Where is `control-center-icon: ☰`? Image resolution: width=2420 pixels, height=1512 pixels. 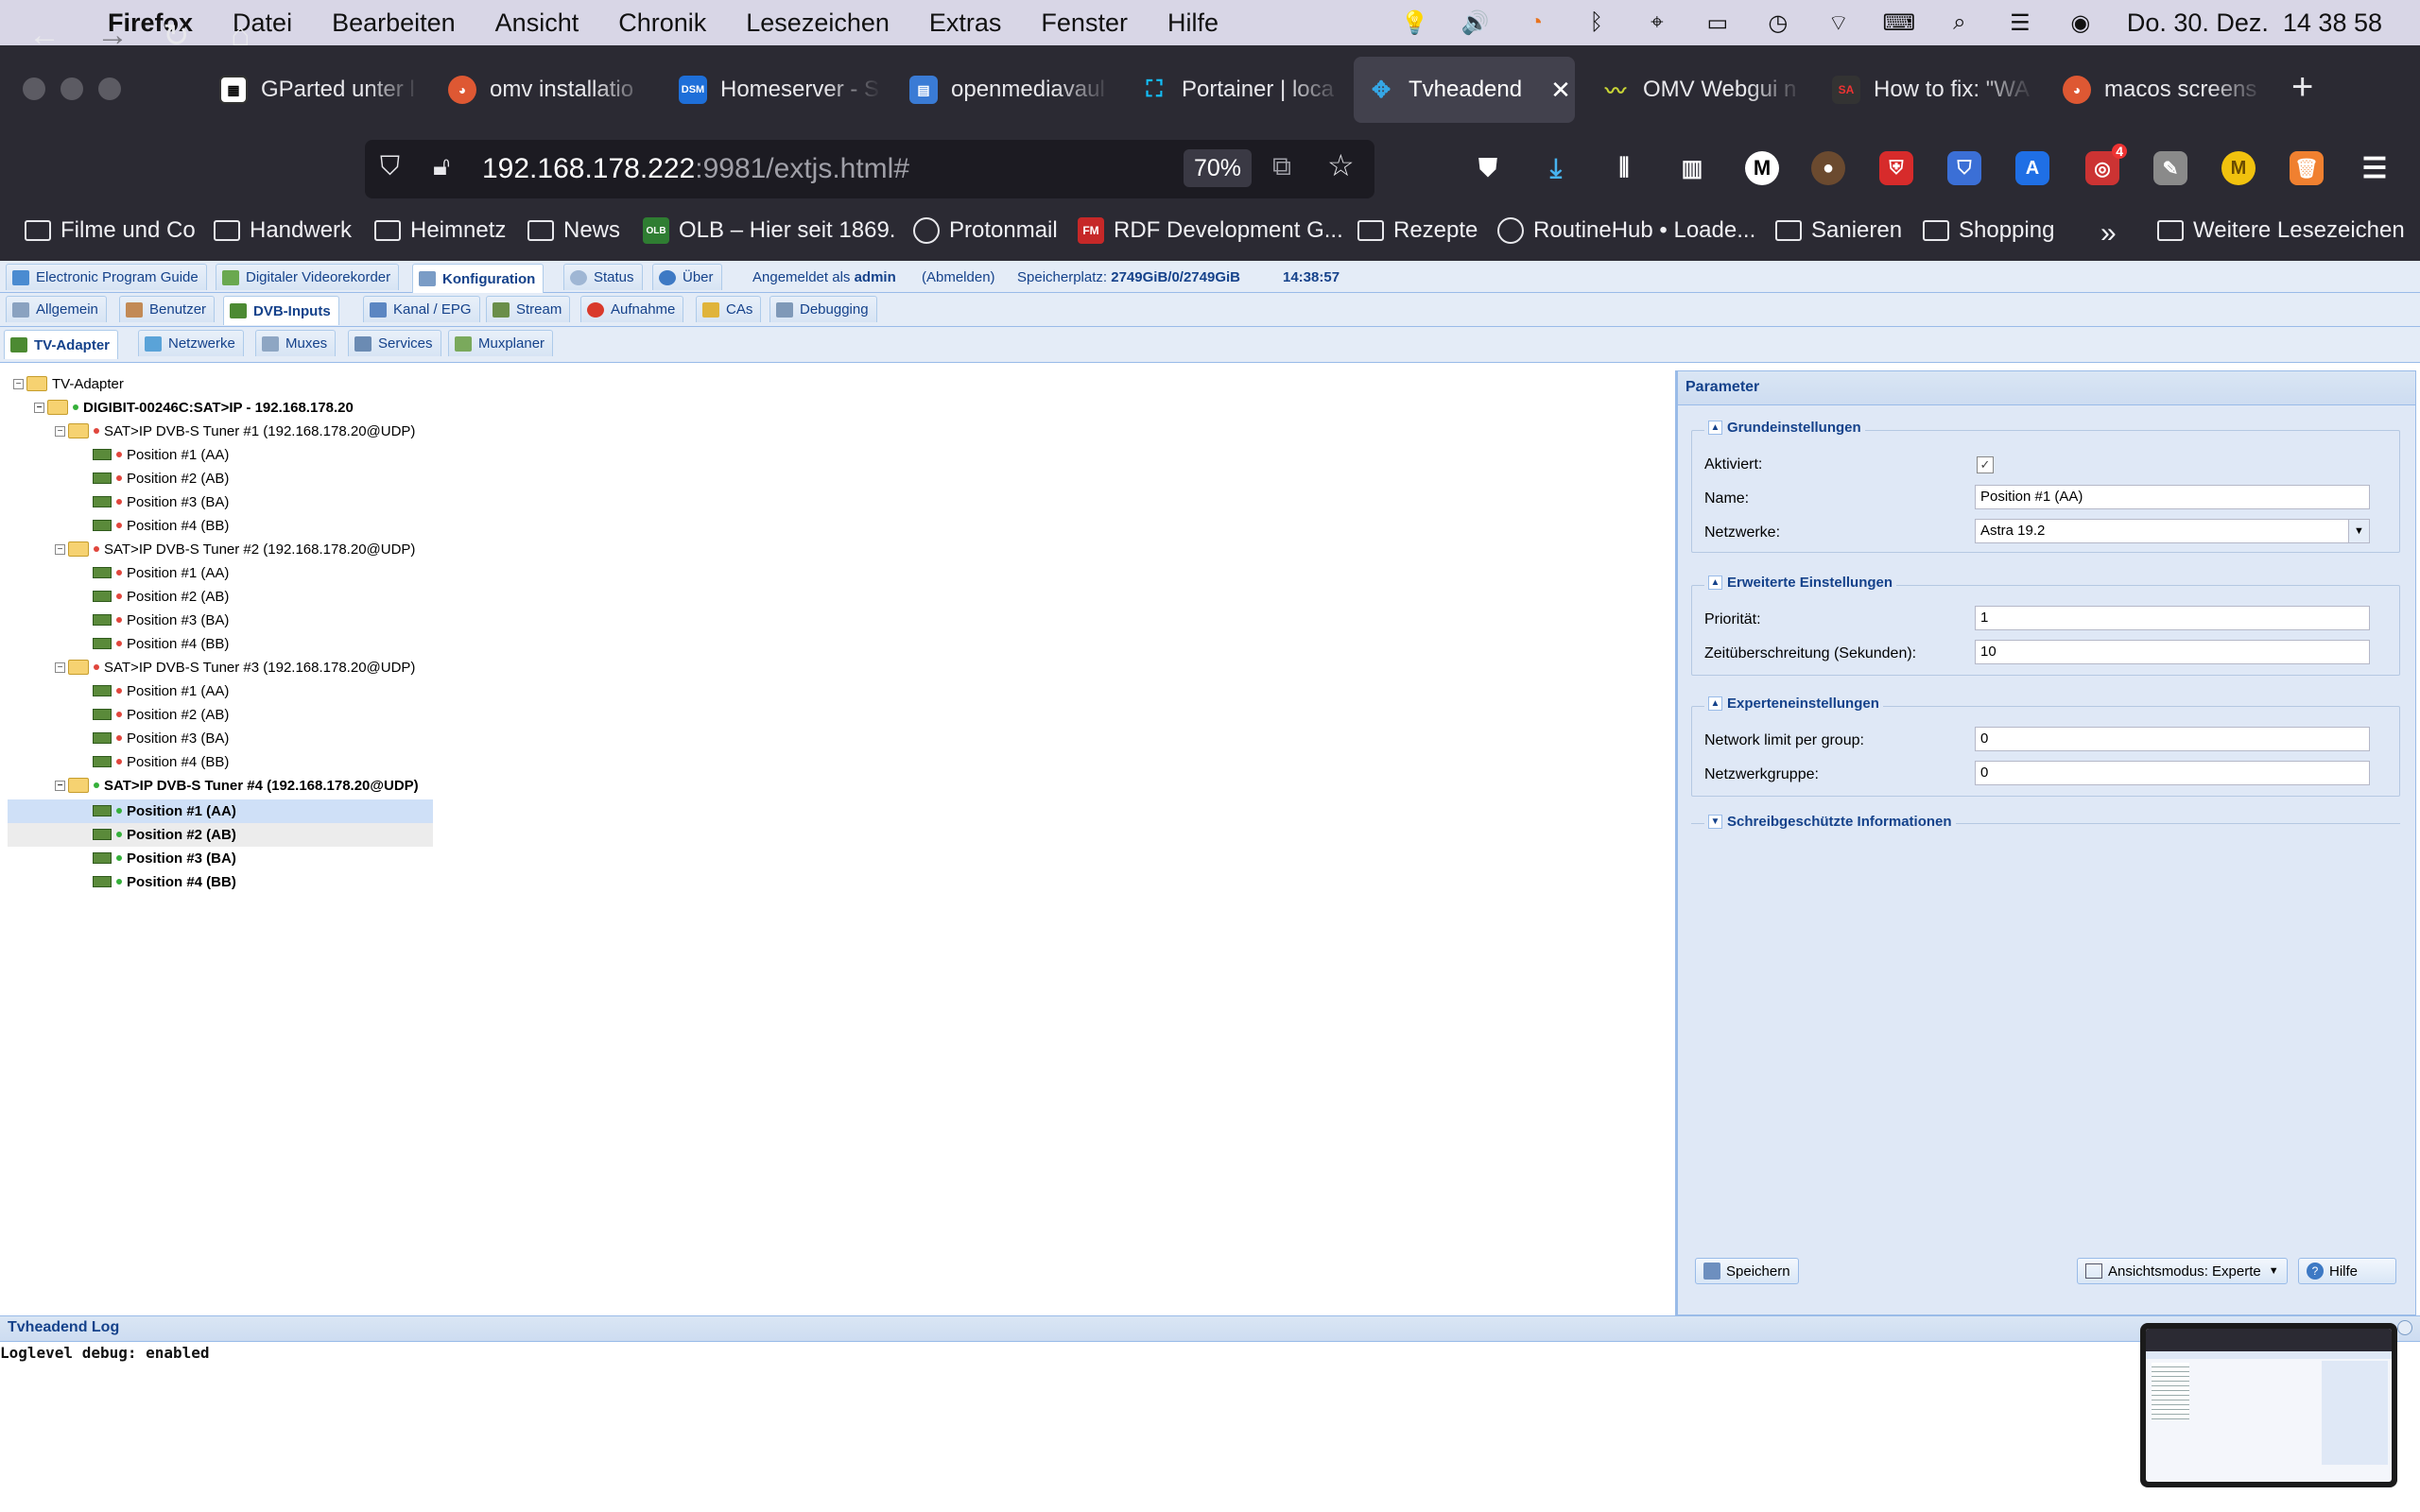 control-center-icon: ☰ is located at coordinates (2020, 23).